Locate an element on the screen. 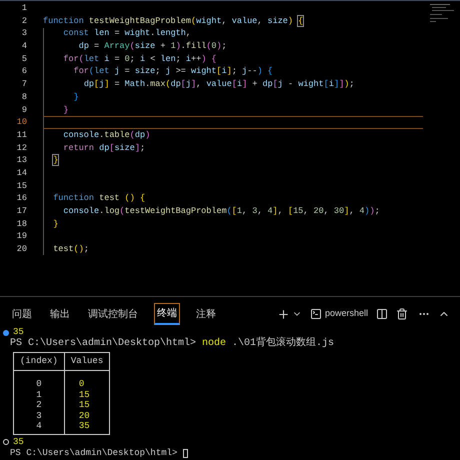 Image resolution: width=460 pixels, height=460 pixels. panel-tab: 调试控制台 is located at coordinates (113, 314).